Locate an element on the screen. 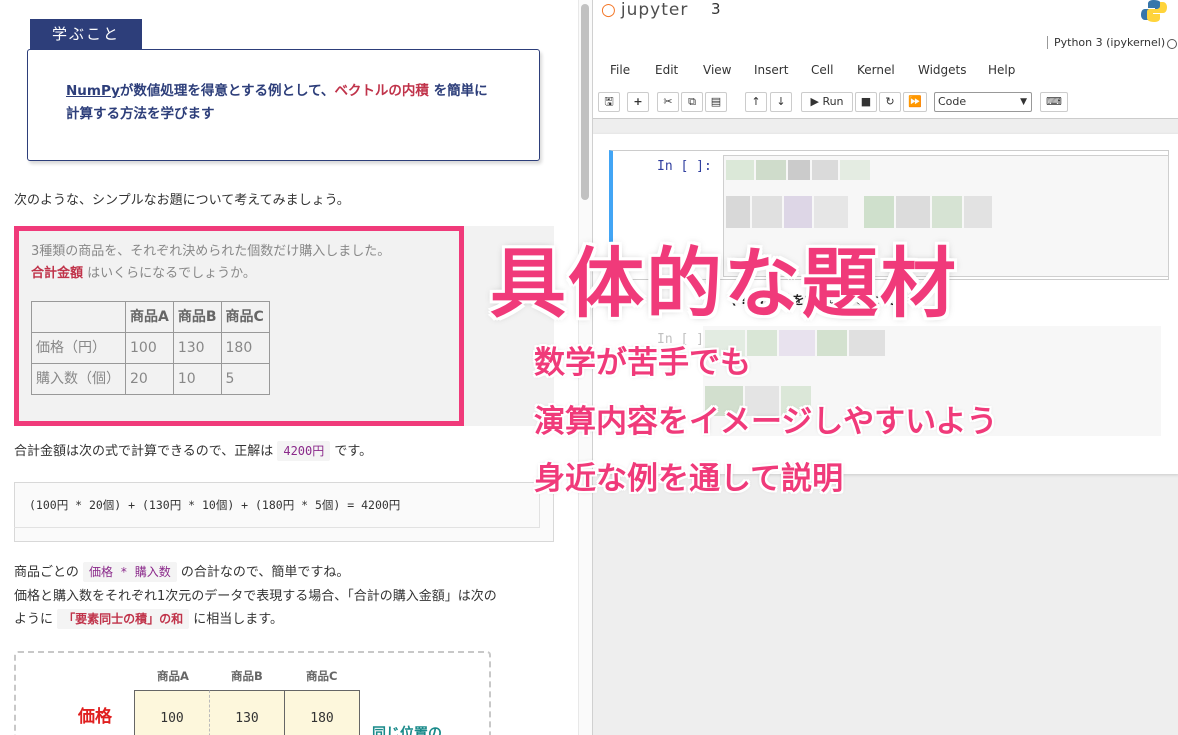  menu-view: View is located at coordinates (717, 70).